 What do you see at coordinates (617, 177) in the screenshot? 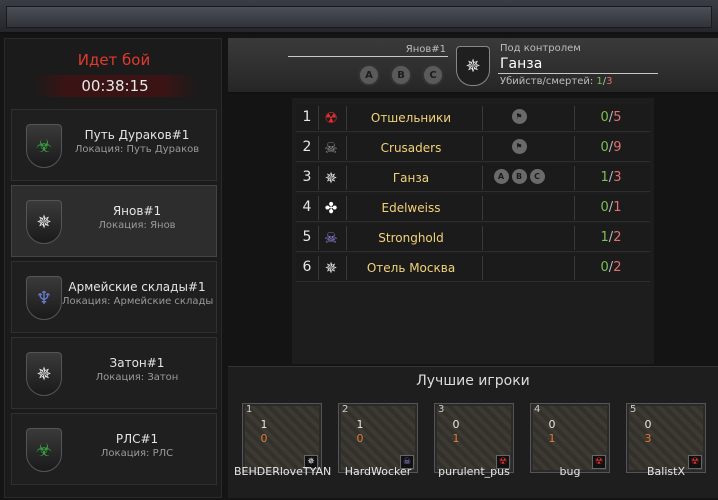
I see `clan-deaths: 3` at bounding box center [617, 177].